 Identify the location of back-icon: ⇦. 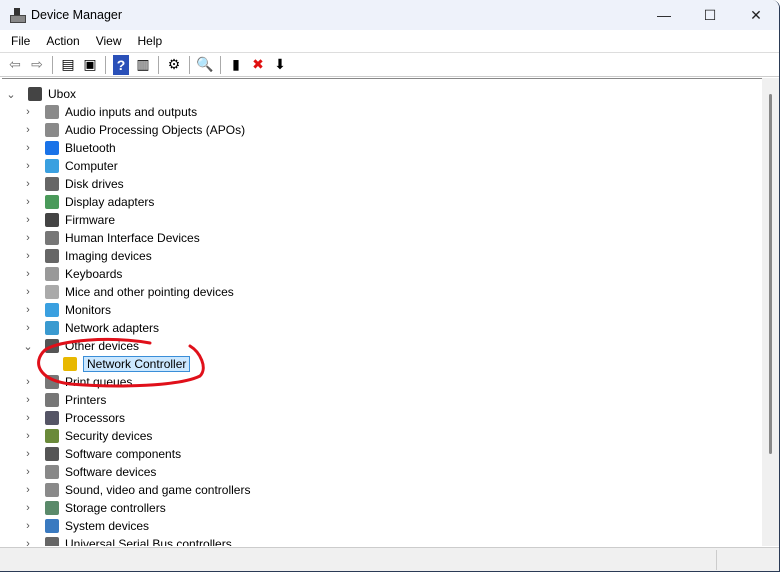
(15, 65).